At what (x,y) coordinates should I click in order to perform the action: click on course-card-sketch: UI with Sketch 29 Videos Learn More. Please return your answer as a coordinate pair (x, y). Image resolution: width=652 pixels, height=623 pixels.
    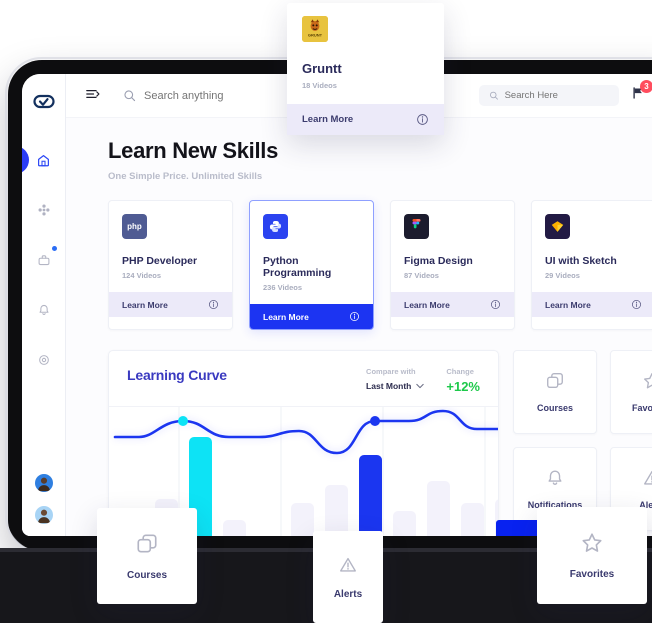
    Looking at the image, I should click on (591, 265).